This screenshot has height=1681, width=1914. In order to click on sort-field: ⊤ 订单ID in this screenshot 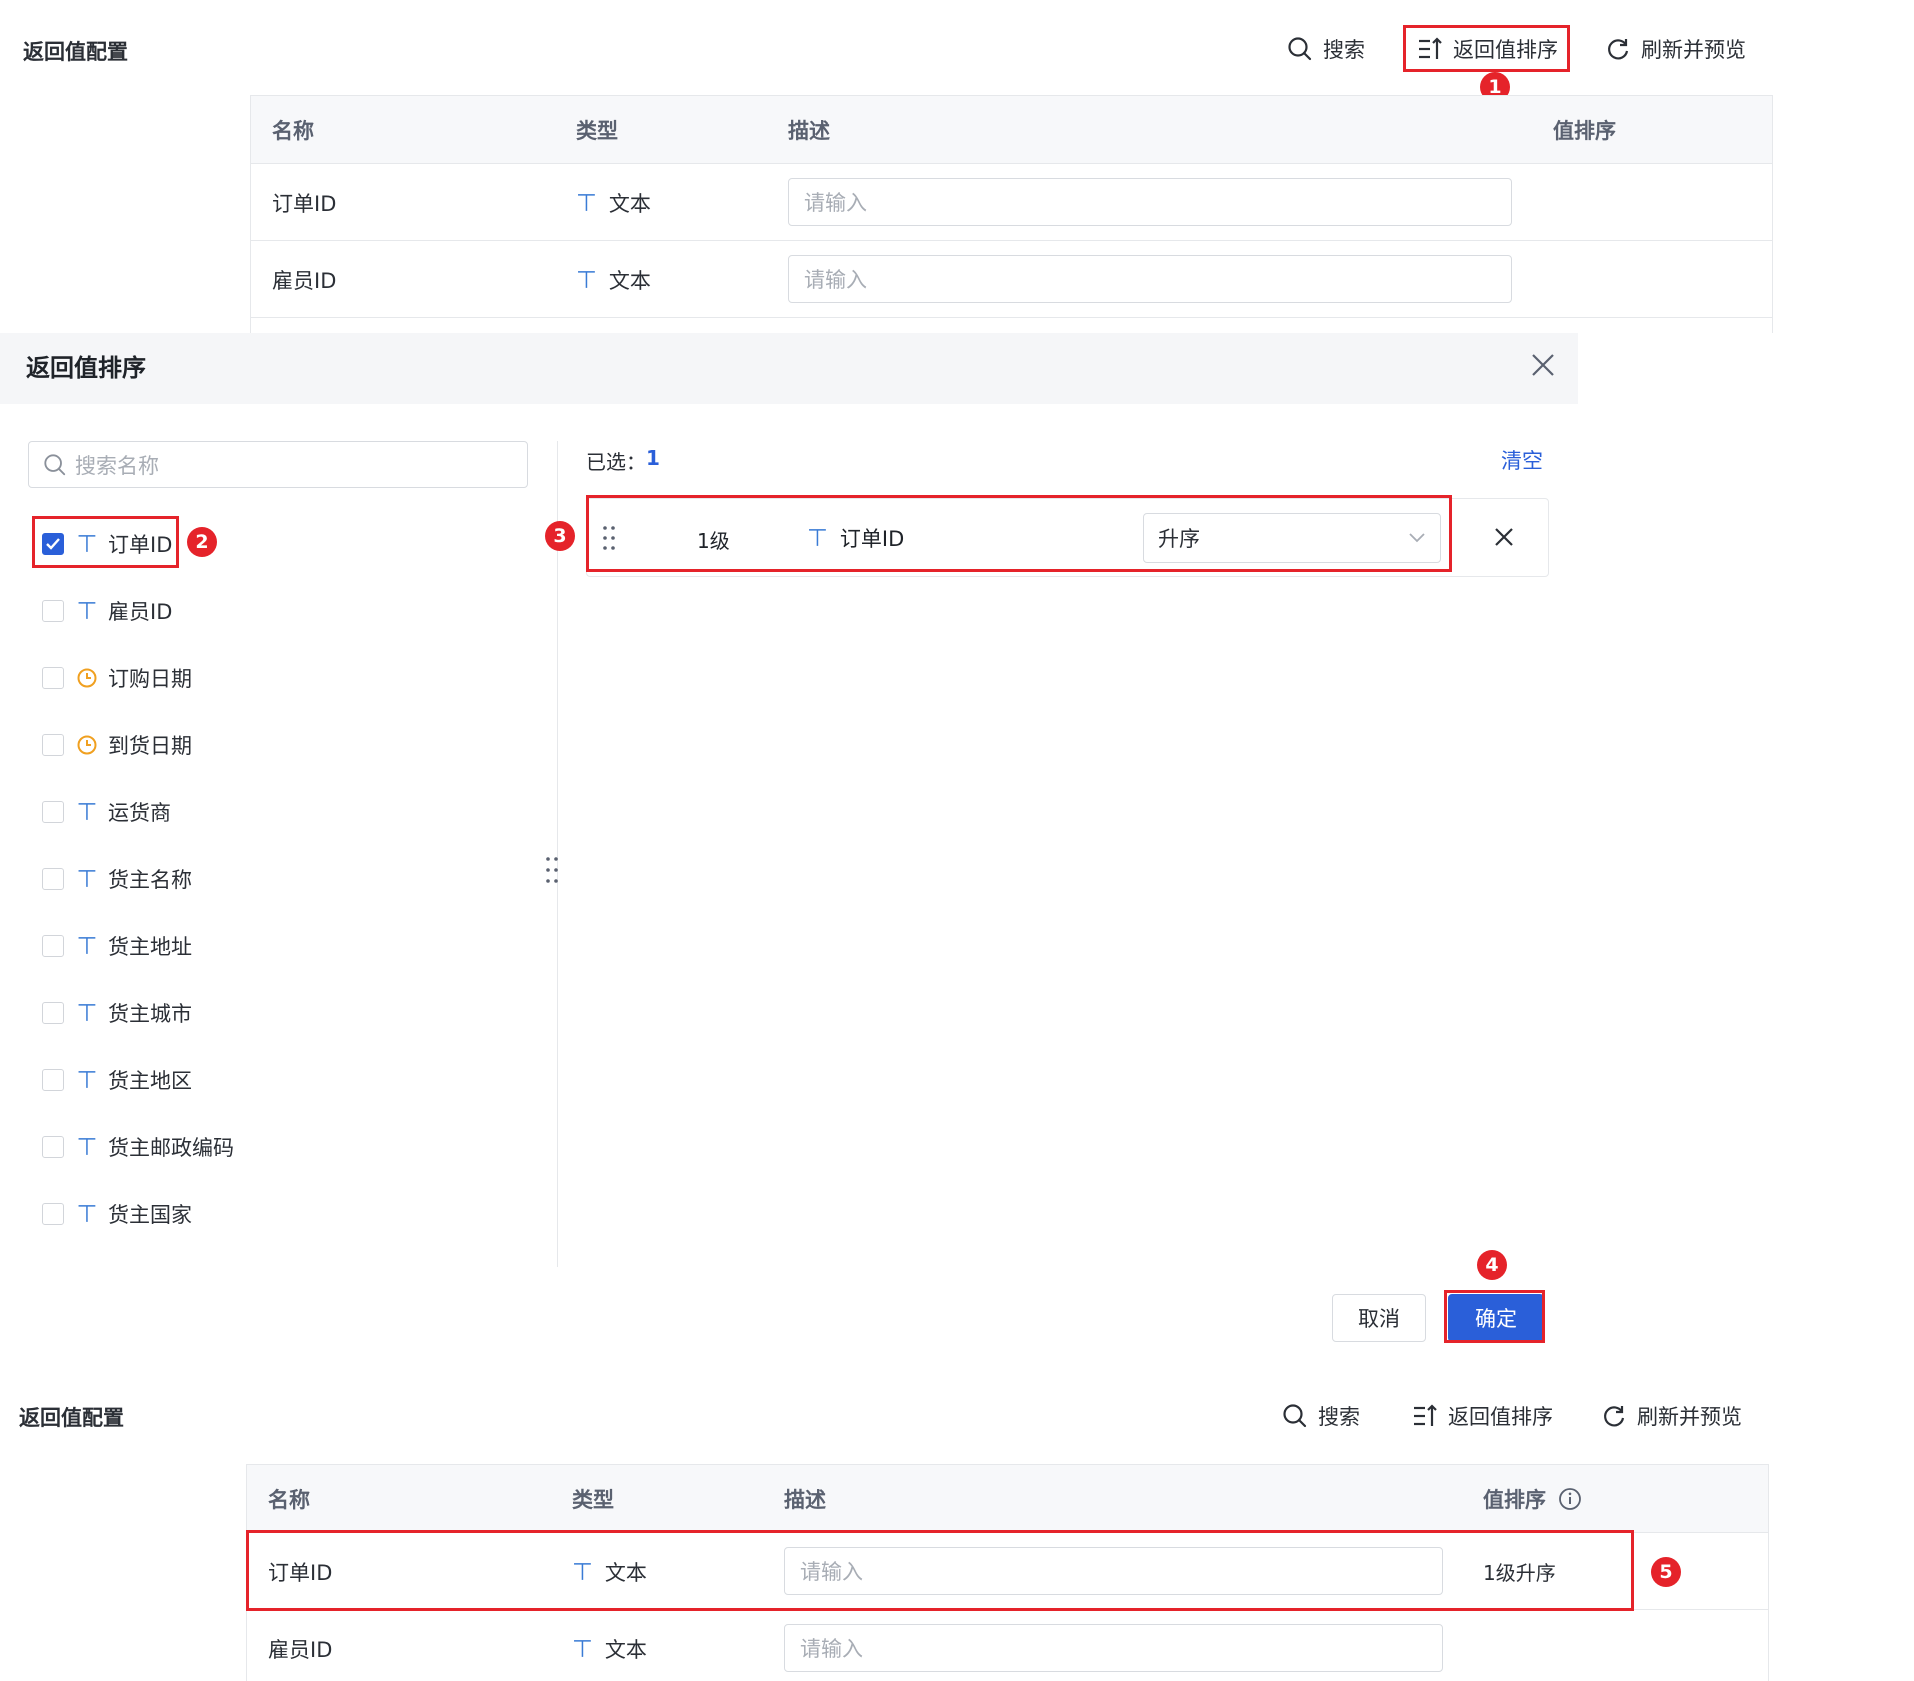, I will do `click(855, 538)`.